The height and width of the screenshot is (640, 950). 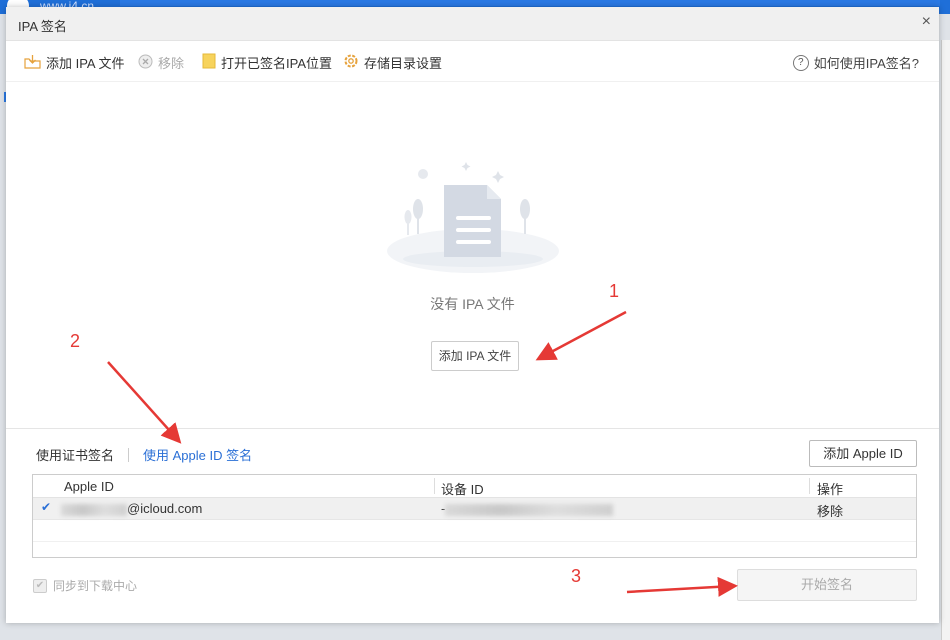 What do you see at coordinates (614, 291) in the screenshot?
I see `annotation-number-1: 1` at bounding box center [614, 291].